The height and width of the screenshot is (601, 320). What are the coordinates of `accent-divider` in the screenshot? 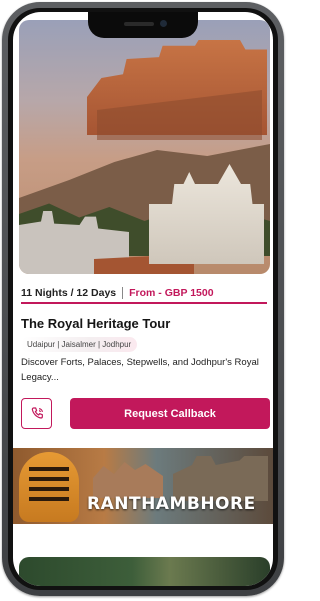 It's located at (144, 303).